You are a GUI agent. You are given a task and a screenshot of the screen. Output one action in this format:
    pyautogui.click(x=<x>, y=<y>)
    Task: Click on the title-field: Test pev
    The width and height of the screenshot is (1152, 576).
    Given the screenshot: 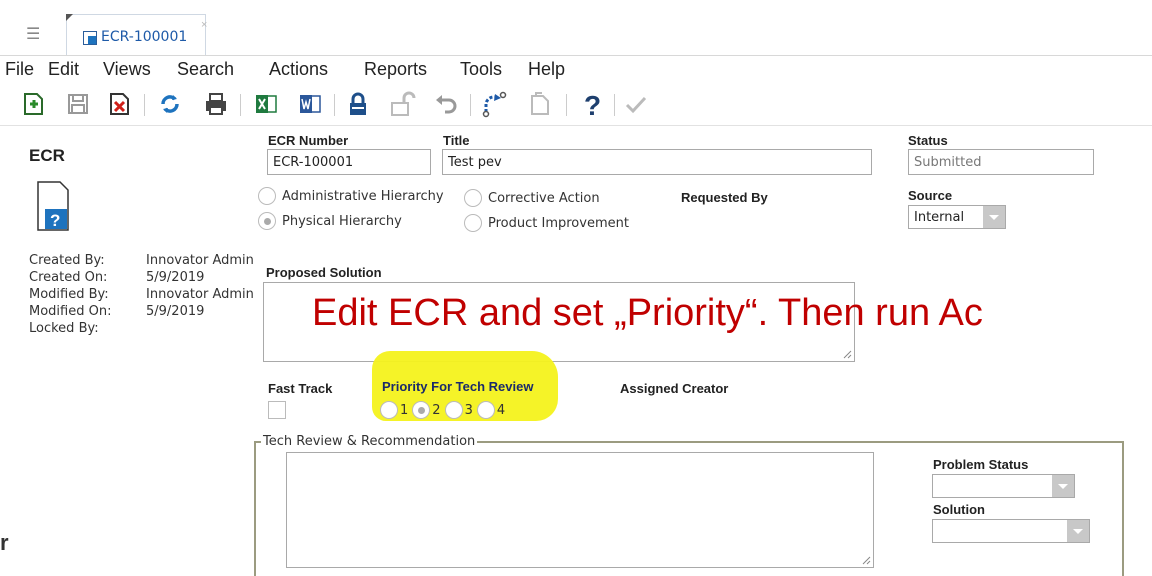 What is the action you would take?
    pyautogui.click(x=657, y=162)
    